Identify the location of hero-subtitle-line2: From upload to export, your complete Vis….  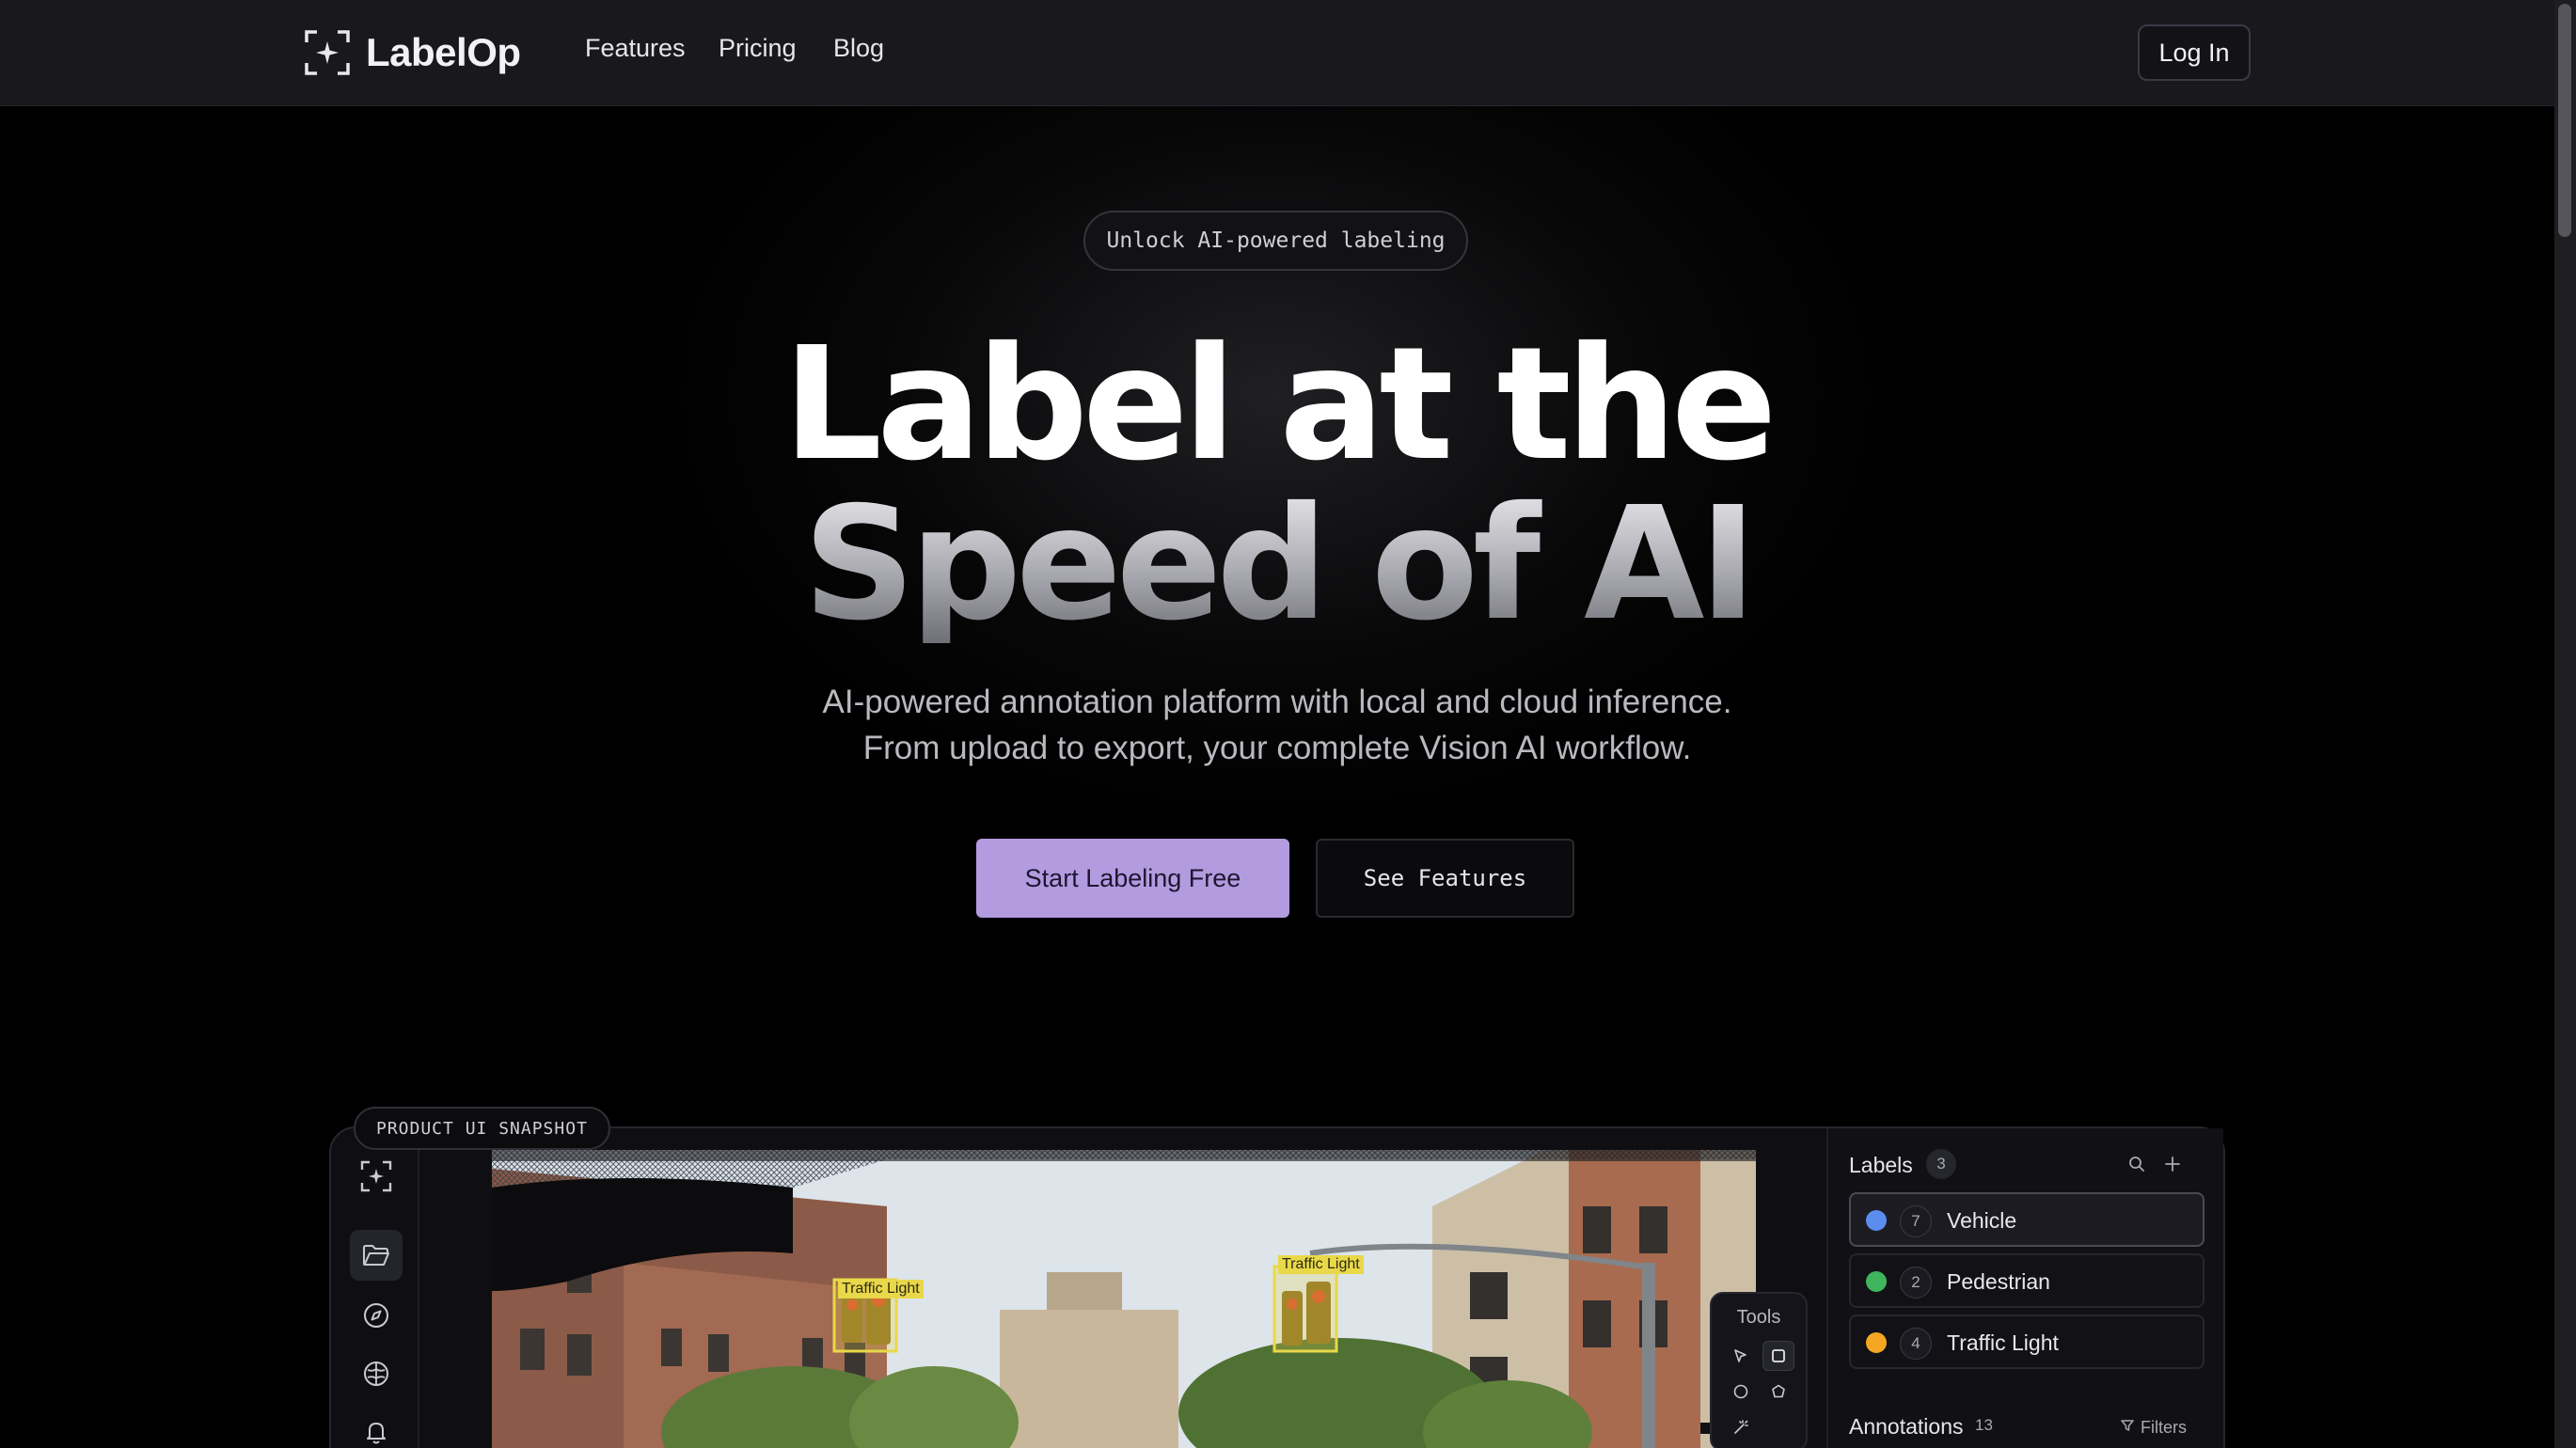
(1277, 748).